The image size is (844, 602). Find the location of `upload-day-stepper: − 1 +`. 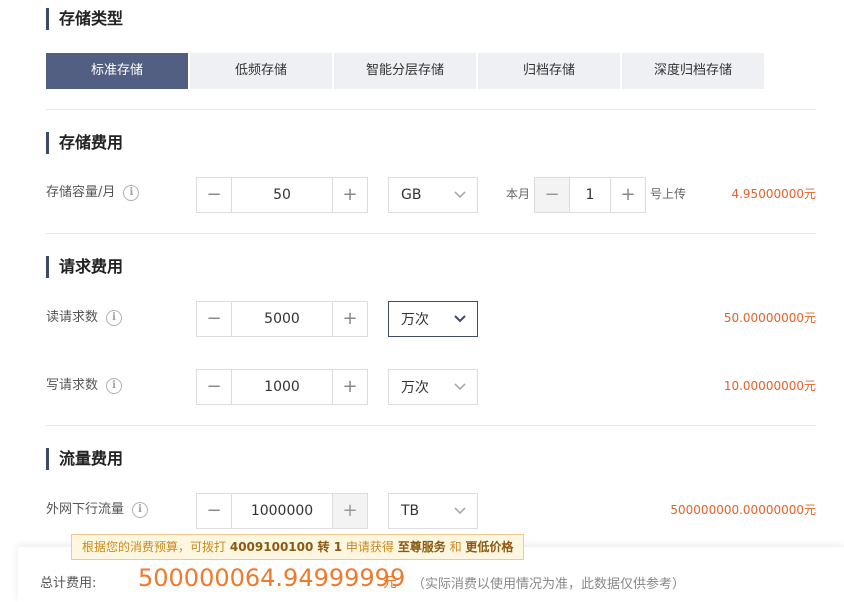

upload-day-stepper: − 1 + is located at coordinates (590, 195).